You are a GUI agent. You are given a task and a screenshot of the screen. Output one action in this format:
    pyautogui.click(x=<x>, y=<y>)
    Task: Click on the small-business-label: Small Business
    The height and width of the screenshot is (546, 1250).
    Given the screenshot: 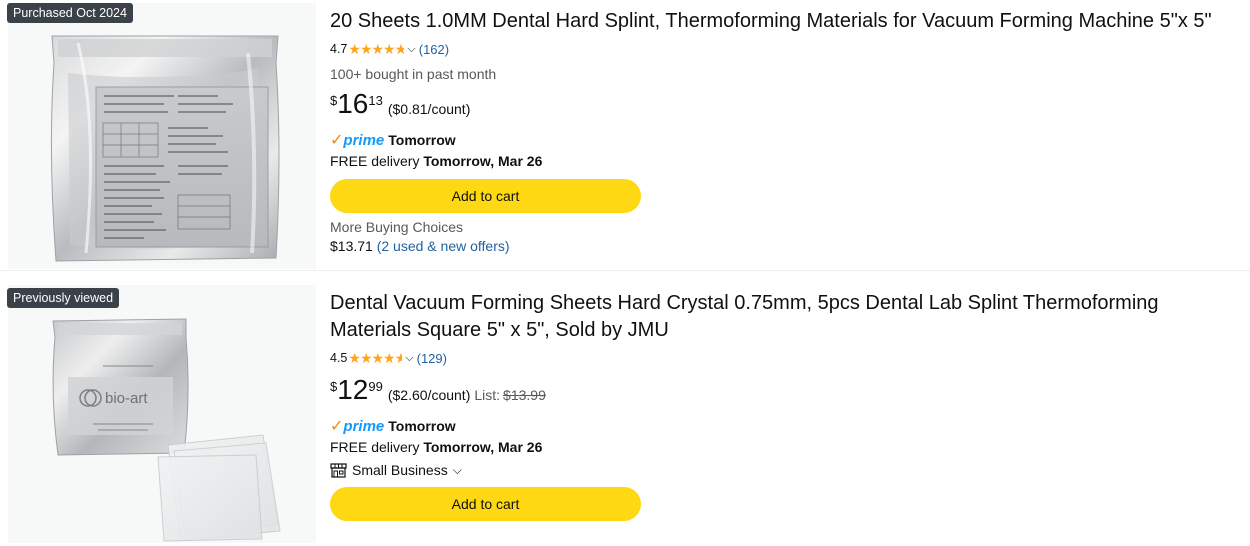 What is the action you would take?
    pyautogui.click(x=400, y=470)
    